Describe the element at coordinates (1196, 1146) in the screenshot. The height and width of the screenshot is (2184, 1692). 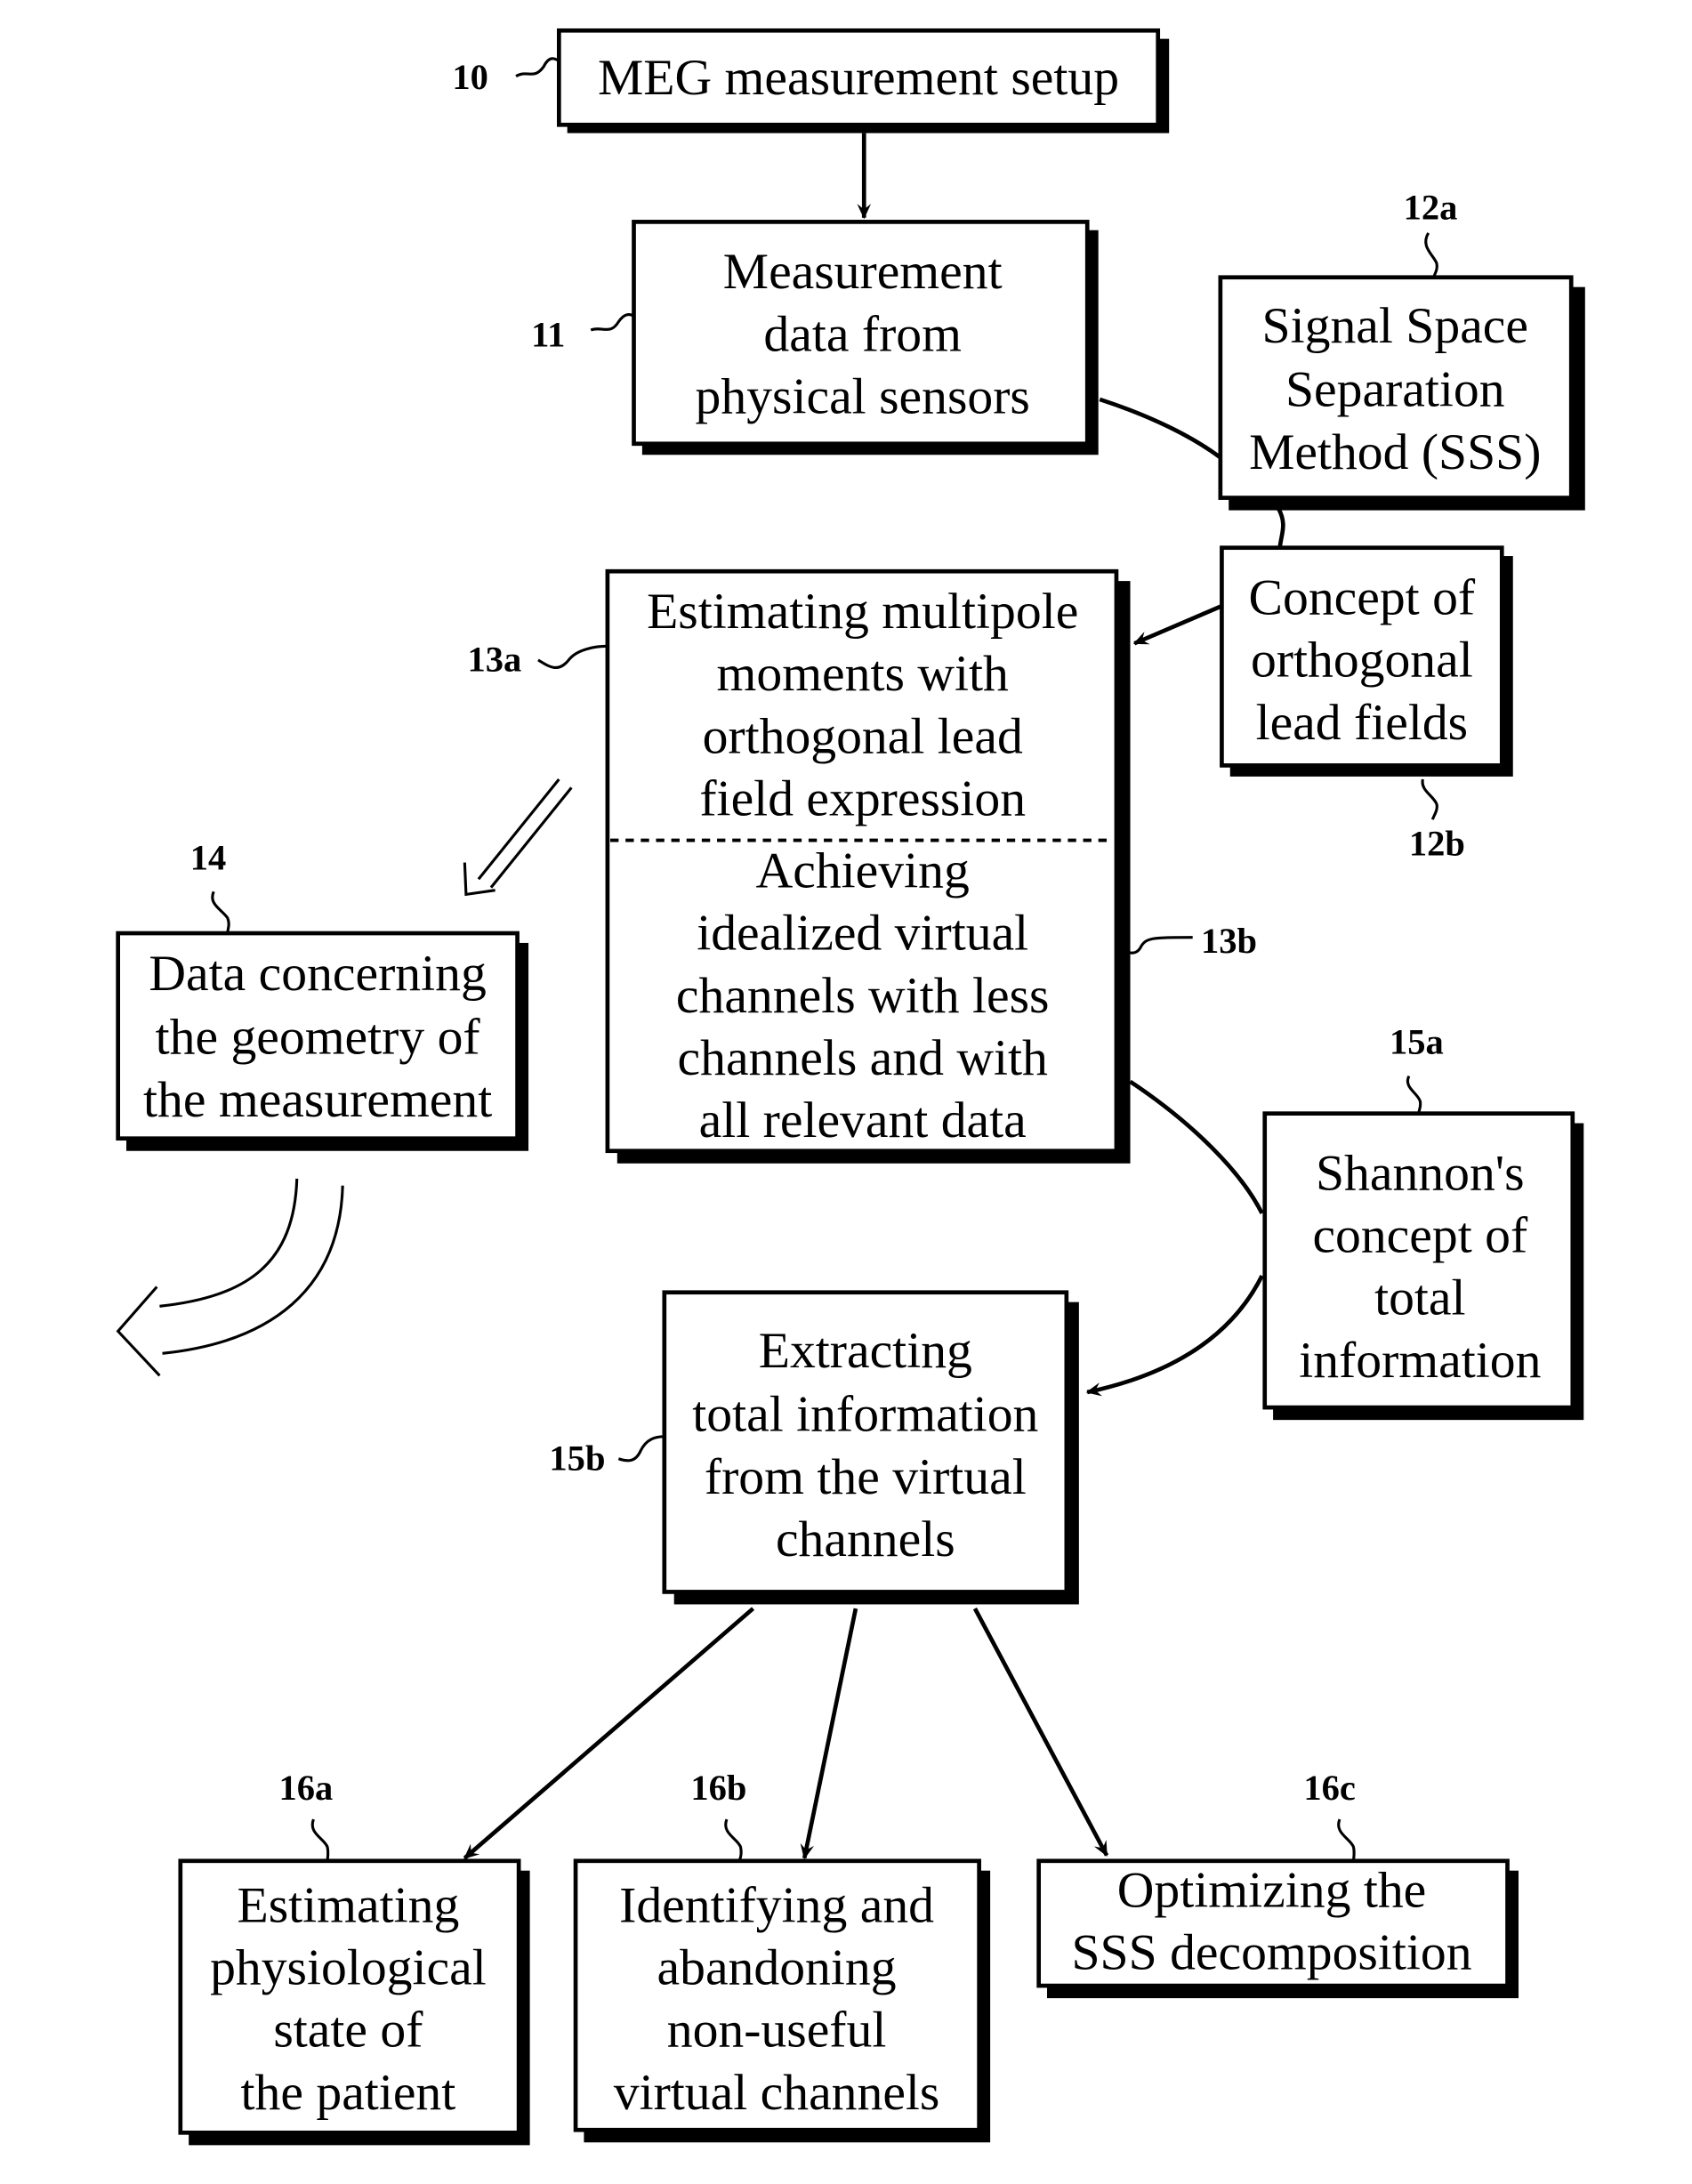
I see `edge-13b-15a` at that location.